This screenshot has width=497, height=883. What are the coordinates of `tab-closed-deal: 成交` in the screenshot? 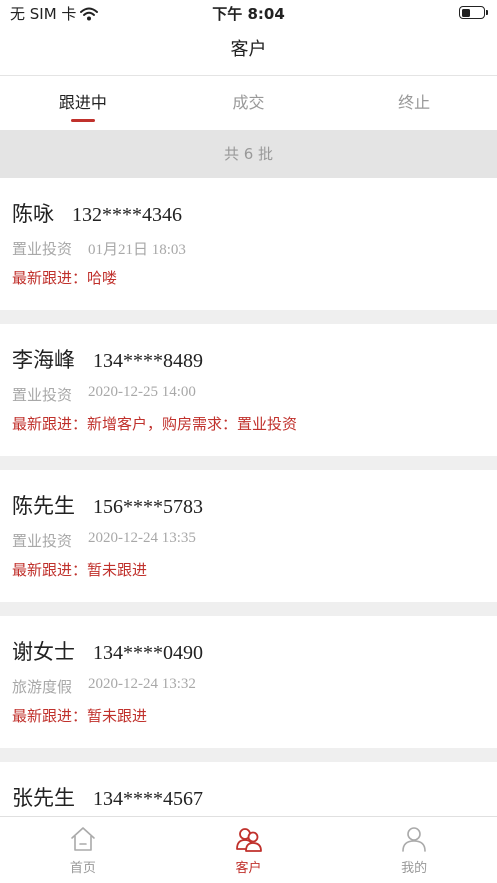 It's located at (249, 103).